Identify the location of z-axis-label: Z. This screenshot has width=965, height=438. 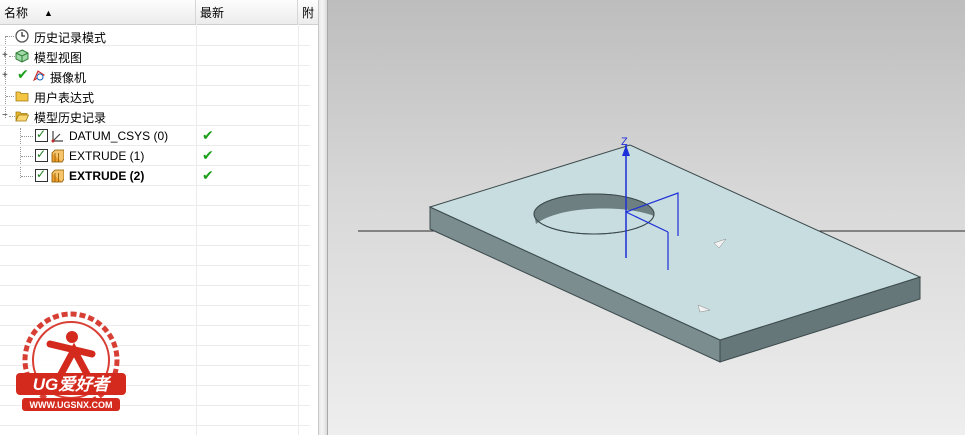
(624, 142).